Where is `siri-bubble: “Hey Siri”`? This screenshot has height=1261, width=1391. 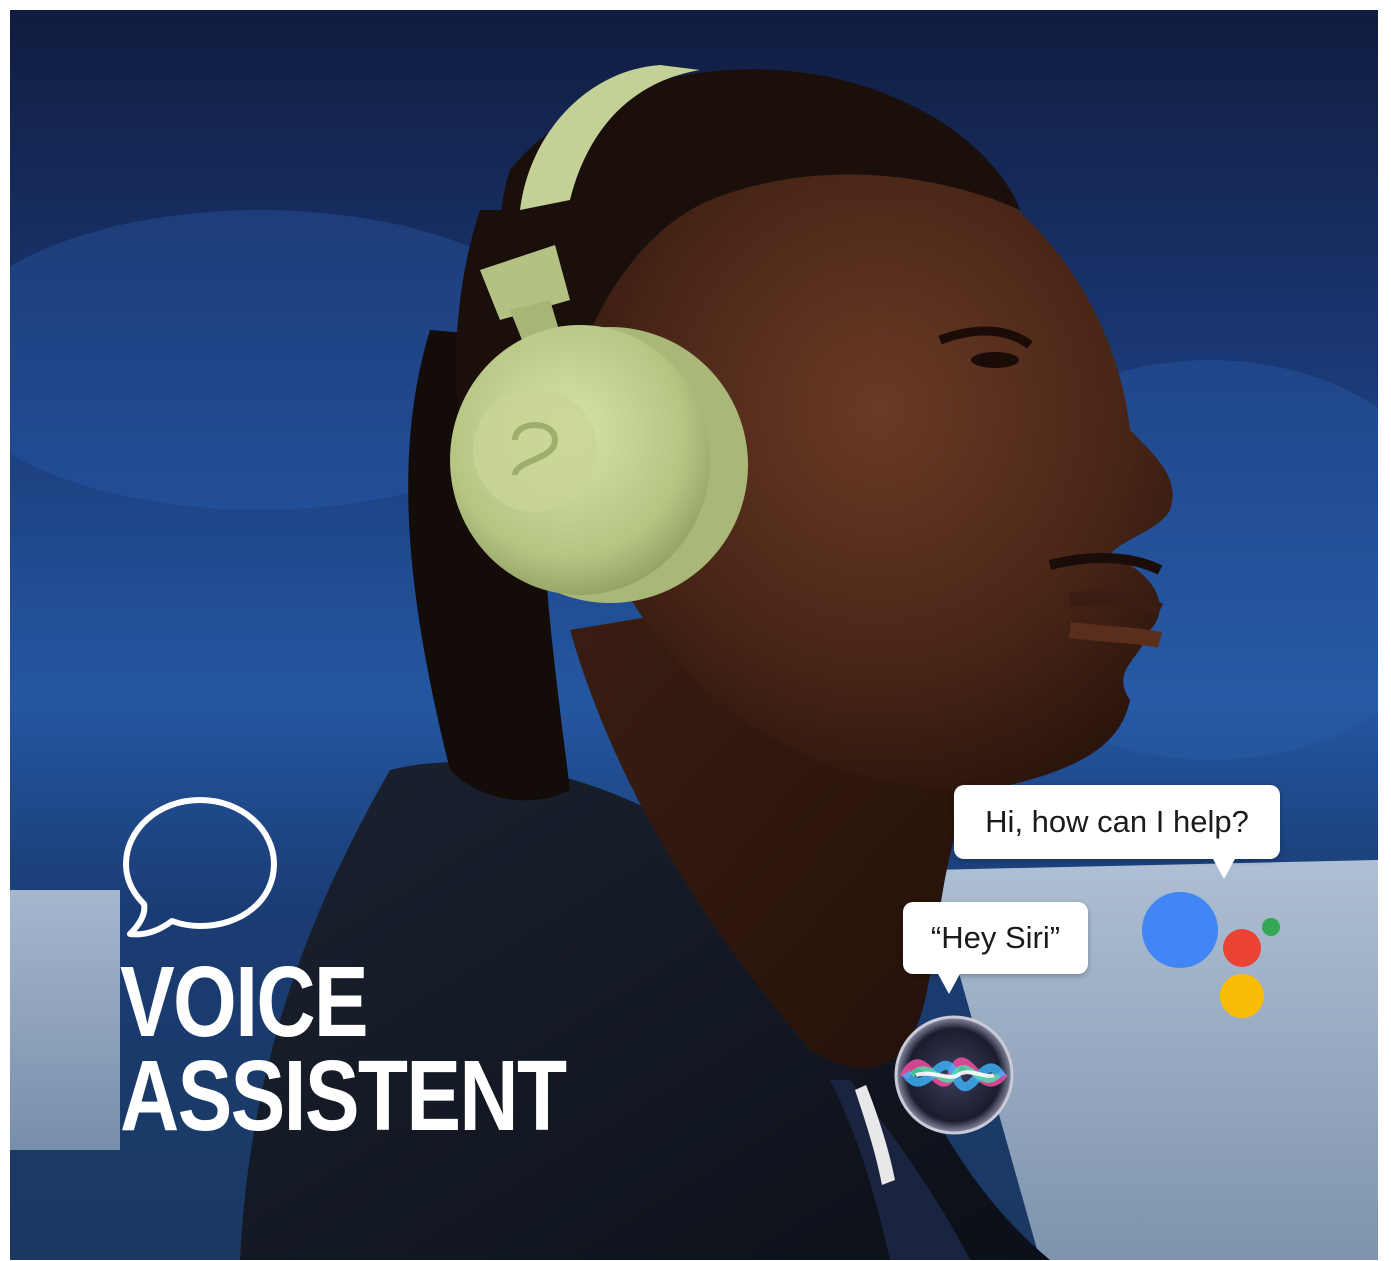
siri-bubble: “Hey Siri” is located at coordinates (995, 948).